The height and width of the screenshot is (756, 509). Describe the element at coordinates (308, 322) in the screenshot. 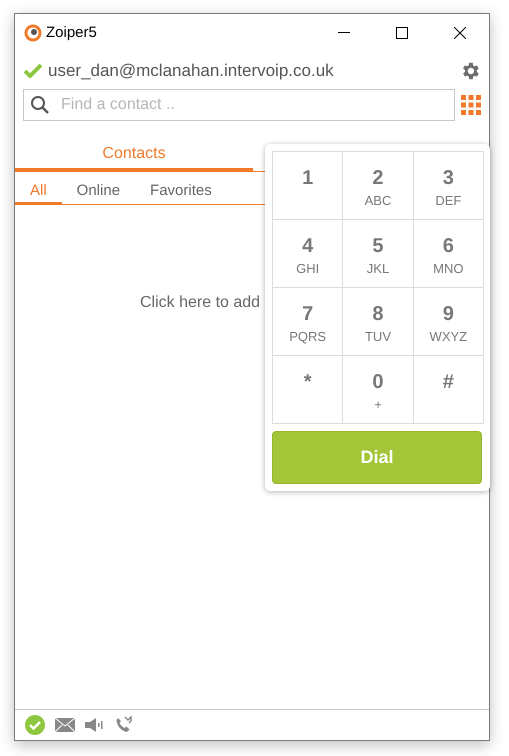

I see `dialpad-key: 7 PQRS` at that location.